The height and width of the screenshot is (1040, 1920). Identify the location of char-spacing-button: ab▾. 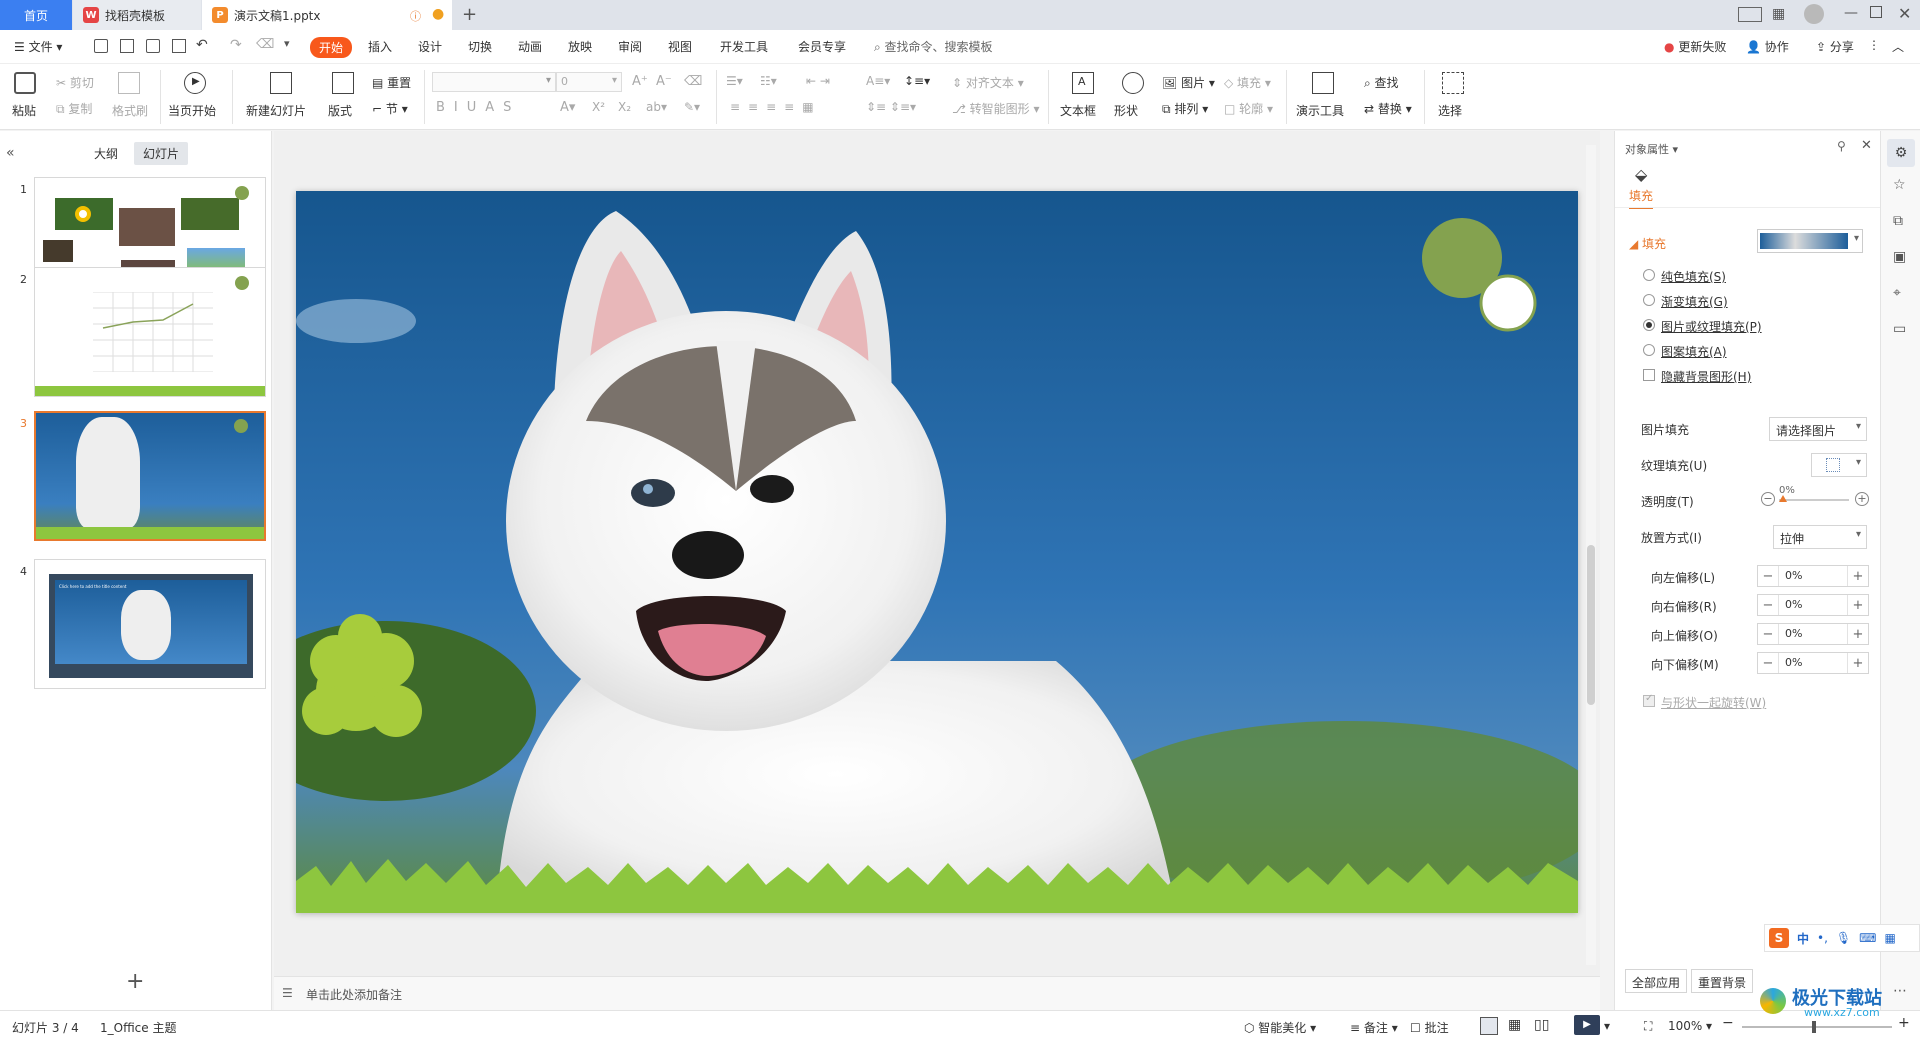
(656, 107).